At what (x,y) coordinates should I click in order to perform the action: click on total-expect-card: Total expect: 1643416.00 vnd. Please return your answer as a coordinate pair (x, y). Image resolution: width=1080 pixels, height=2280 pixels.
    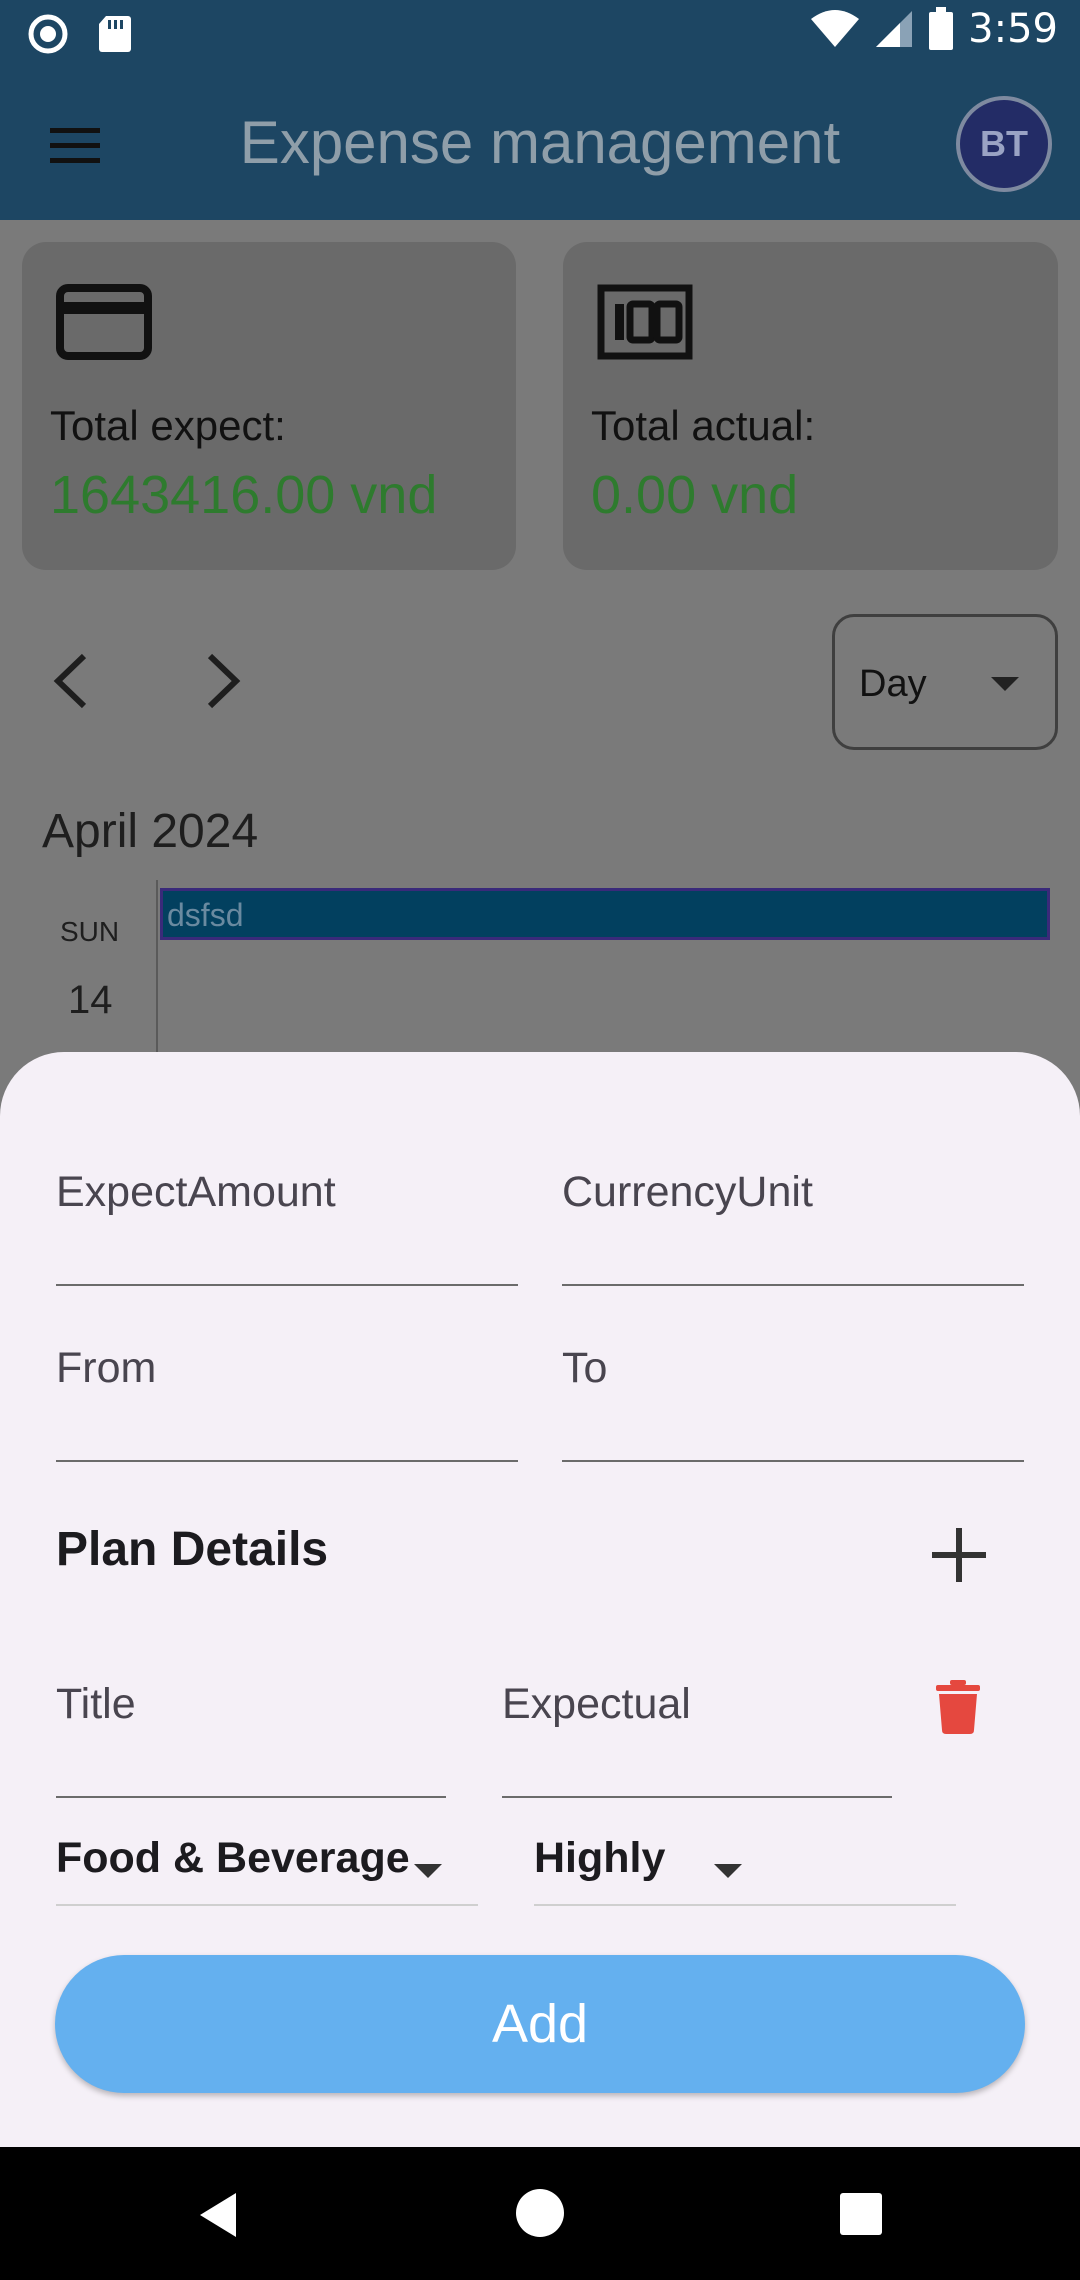
    Looking at the image, I should click on (269, 406).